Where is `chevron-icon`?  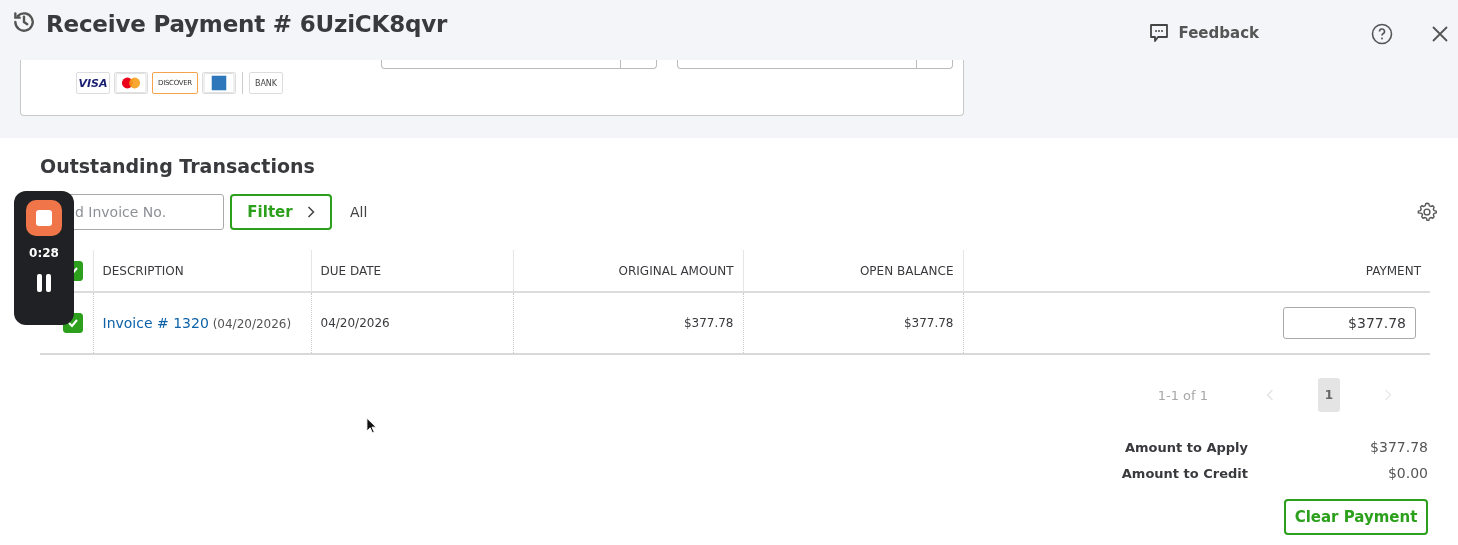 chevron-icon is located at coordinates (310, 212).